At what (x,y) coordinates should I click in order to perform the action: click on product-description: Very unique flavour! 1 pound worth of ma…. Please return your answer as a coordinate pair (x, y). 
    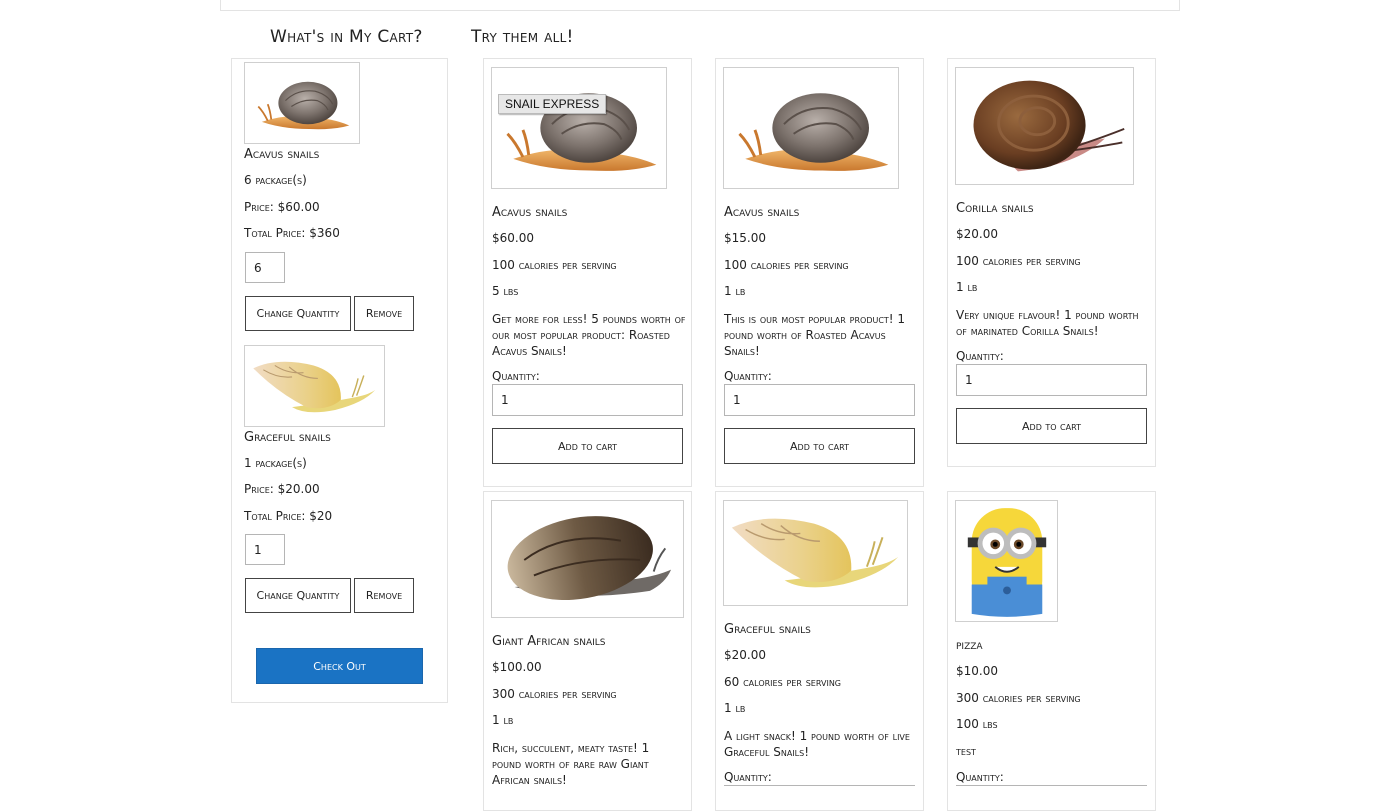
    Looking at the image, I should click on (1047, 323).